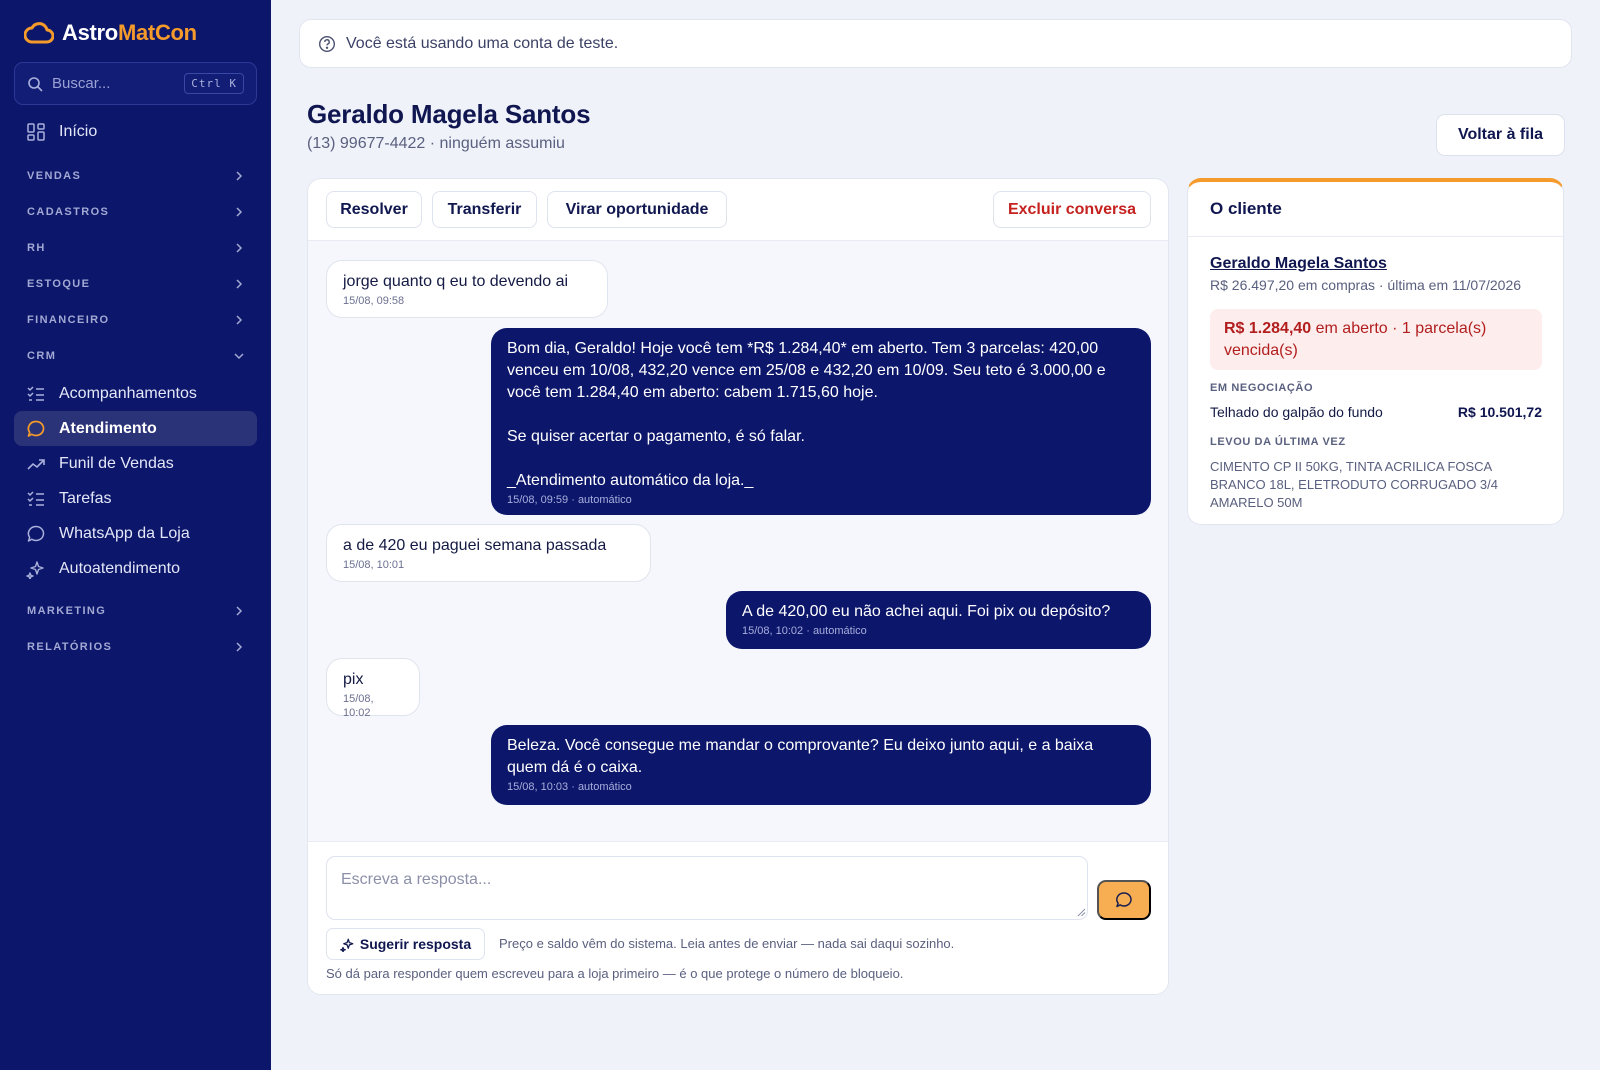 The height and width of the screenshot is (1070, 1600). I want to click on sidebar-section-vendas: VENDAS, so click(136, 176).